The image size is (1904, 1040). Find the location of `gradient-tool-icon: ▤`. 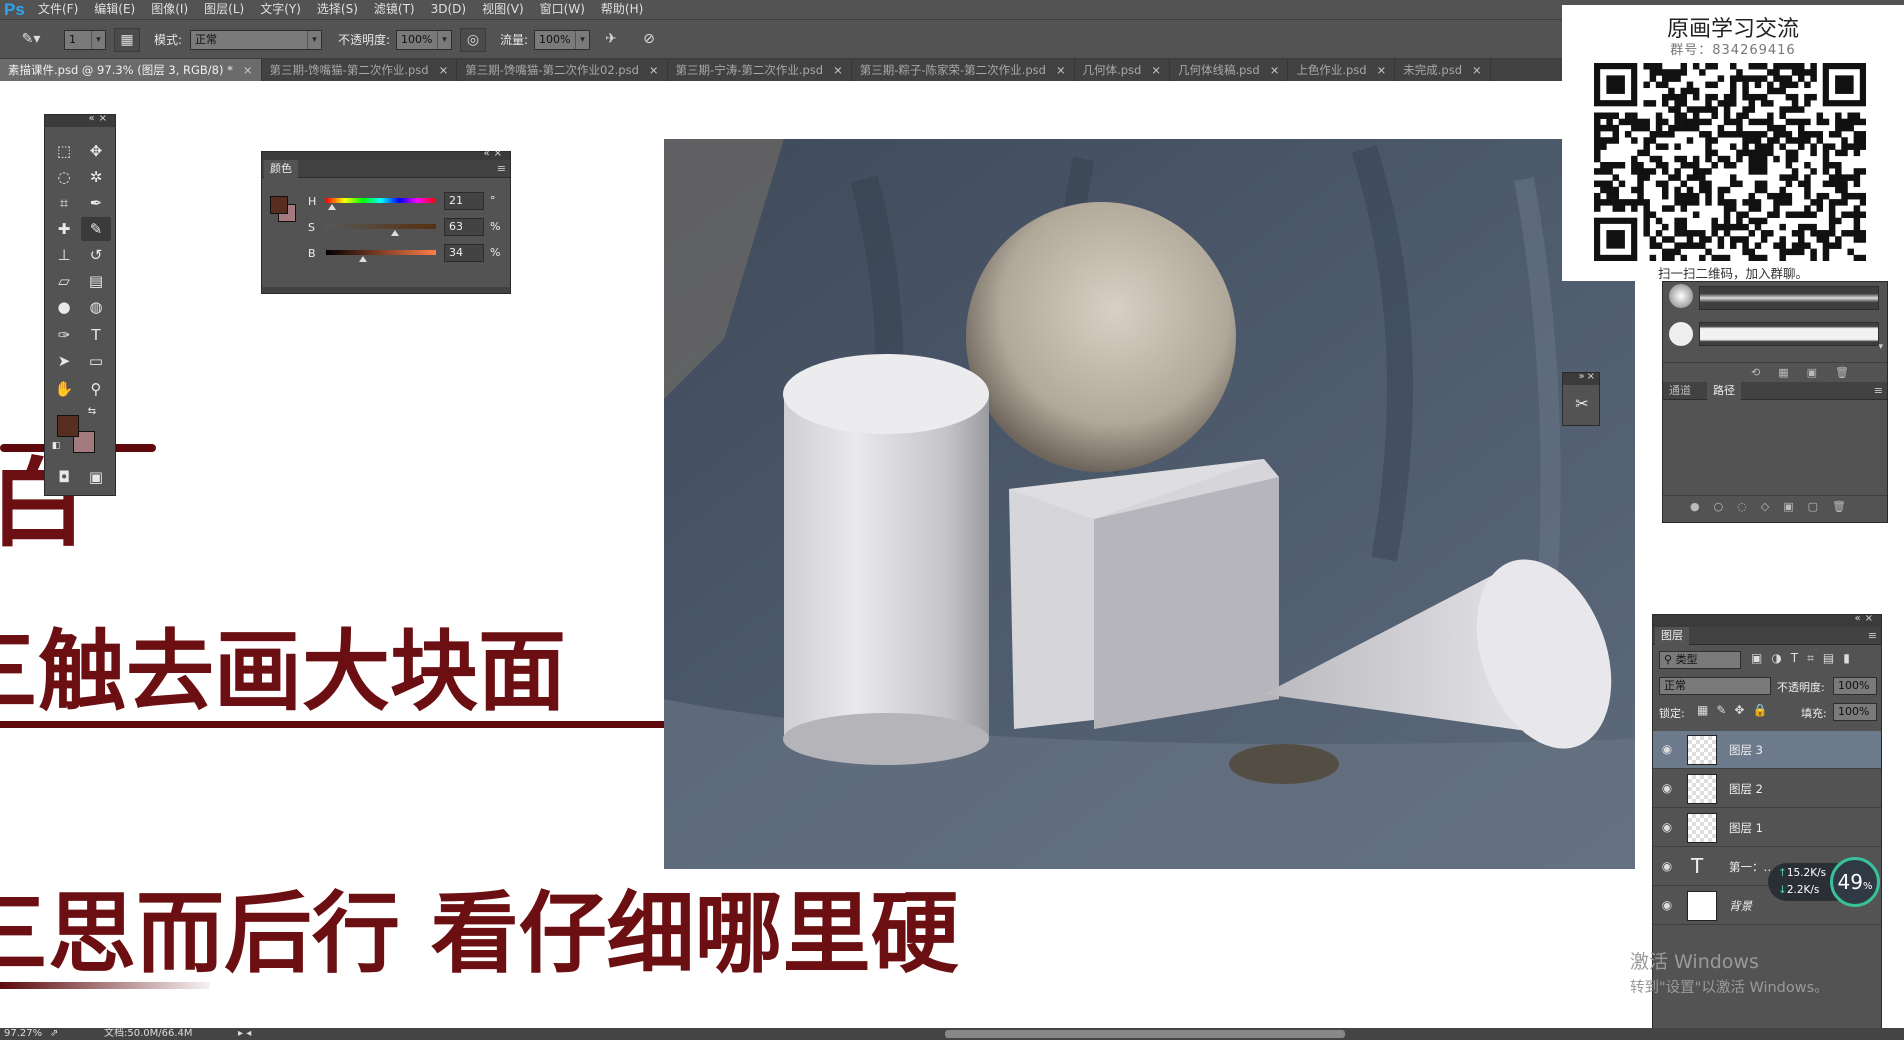

gradient-tool-icon: ▤ is located at coordinates (96, 281).